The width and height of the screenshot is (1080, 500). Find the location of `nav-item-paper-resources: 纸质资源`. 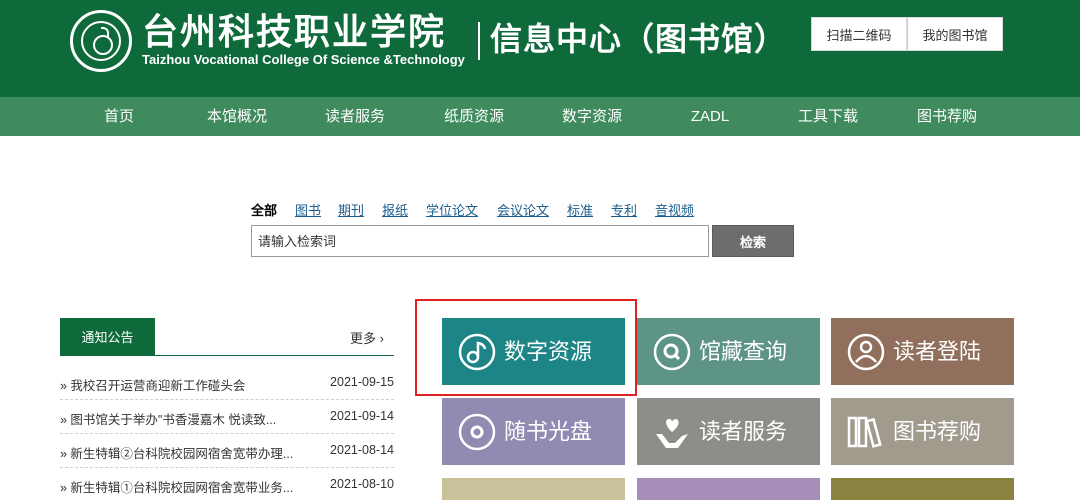

nav-item-paper-resources: 纸质资源 is located at coordinates (474, 116).